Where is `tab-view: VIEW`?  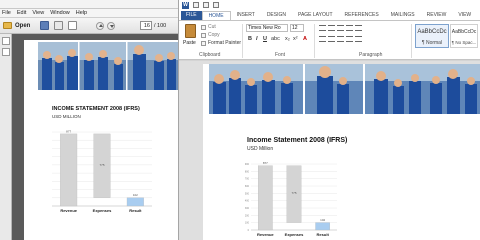 tab-view: VIEW is located at coordinates (464, 15).